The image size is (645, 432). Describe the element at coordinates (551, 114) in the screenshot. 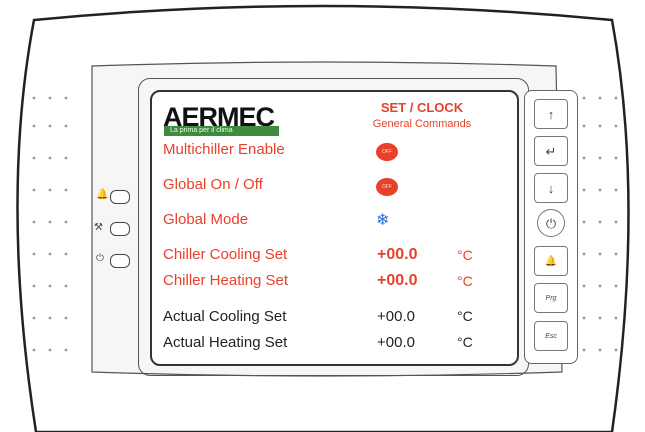

I see `up-arrow-button: ↑` at that location.